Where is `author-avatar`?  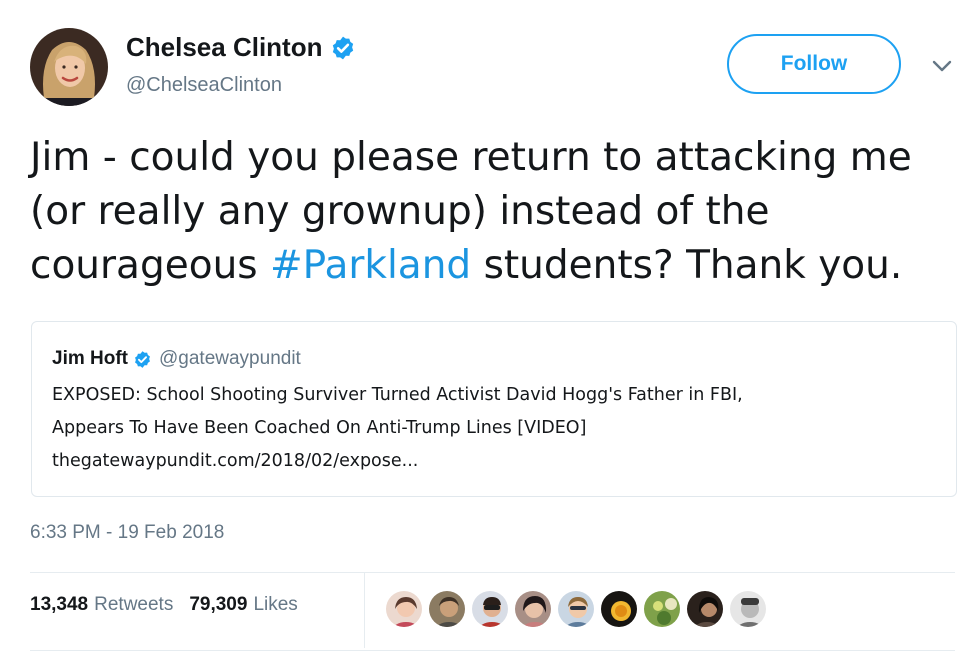
author-avatar is located at coordinates (69, 67).